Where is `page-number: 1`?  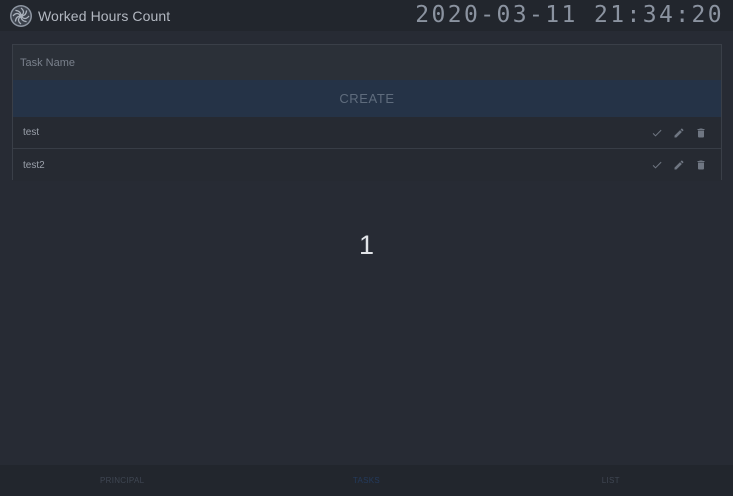
page-number: 1 is located at coordinates (366, 245).